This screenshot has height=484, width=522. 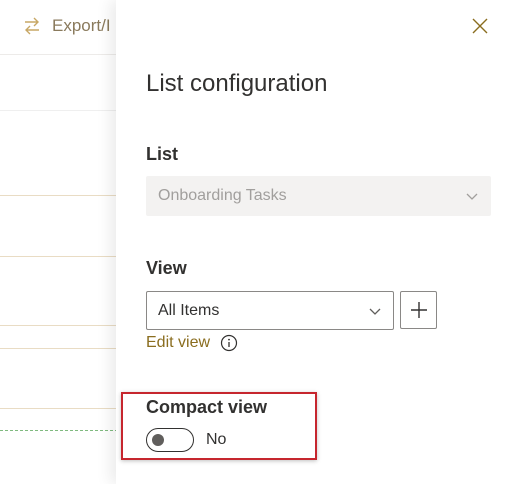 What do you see at coordinates (229, 343) in the screenshot?
I see `info-icon` at bounding box center [229, 343].